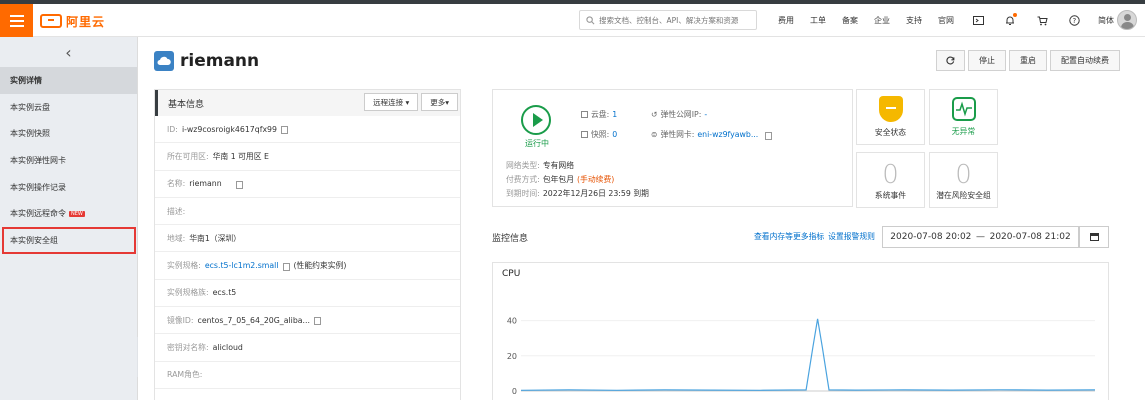 The height and width of the screenshot is (400, 1145). What do you see at coordinates (536, 120) in the screenshot?
I see `running-play-icon` at bounding box center [536, 120].